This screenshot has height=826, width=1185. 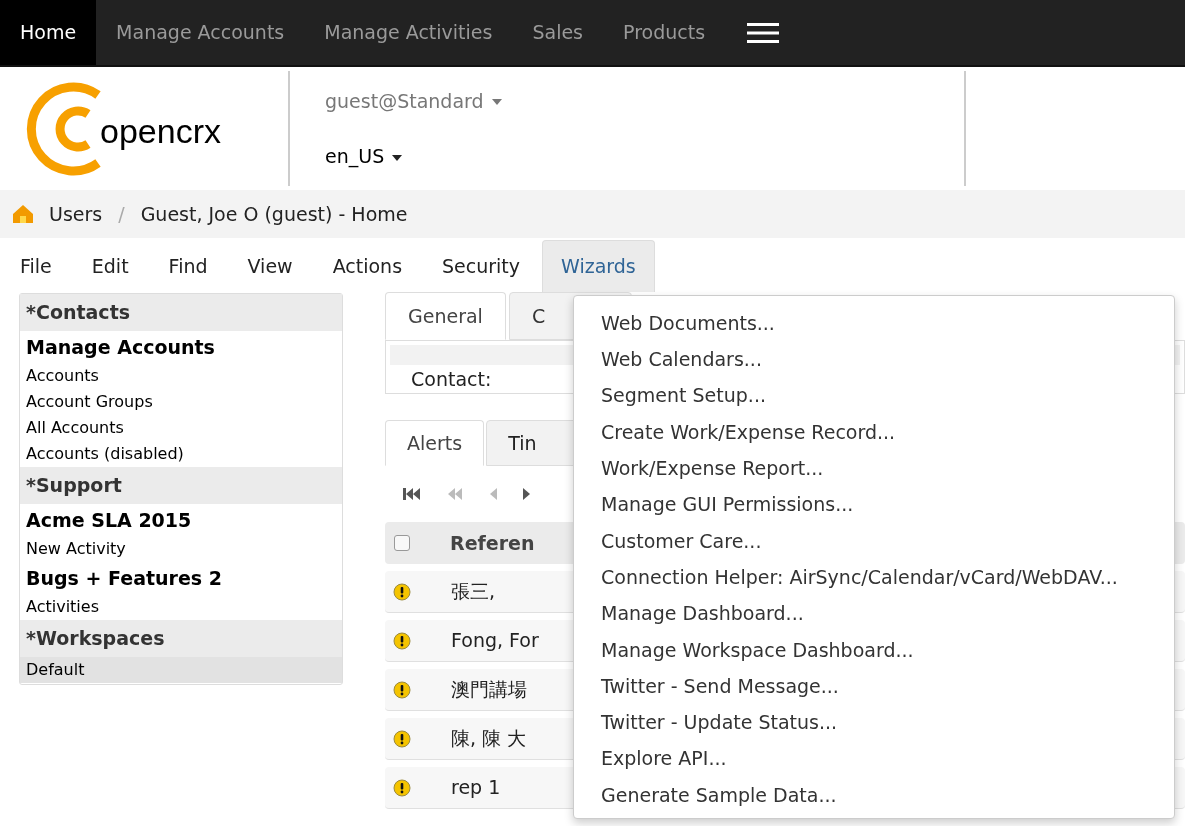 I want to click on nav-tab: Manage Activities, so click(x=408, y=32).